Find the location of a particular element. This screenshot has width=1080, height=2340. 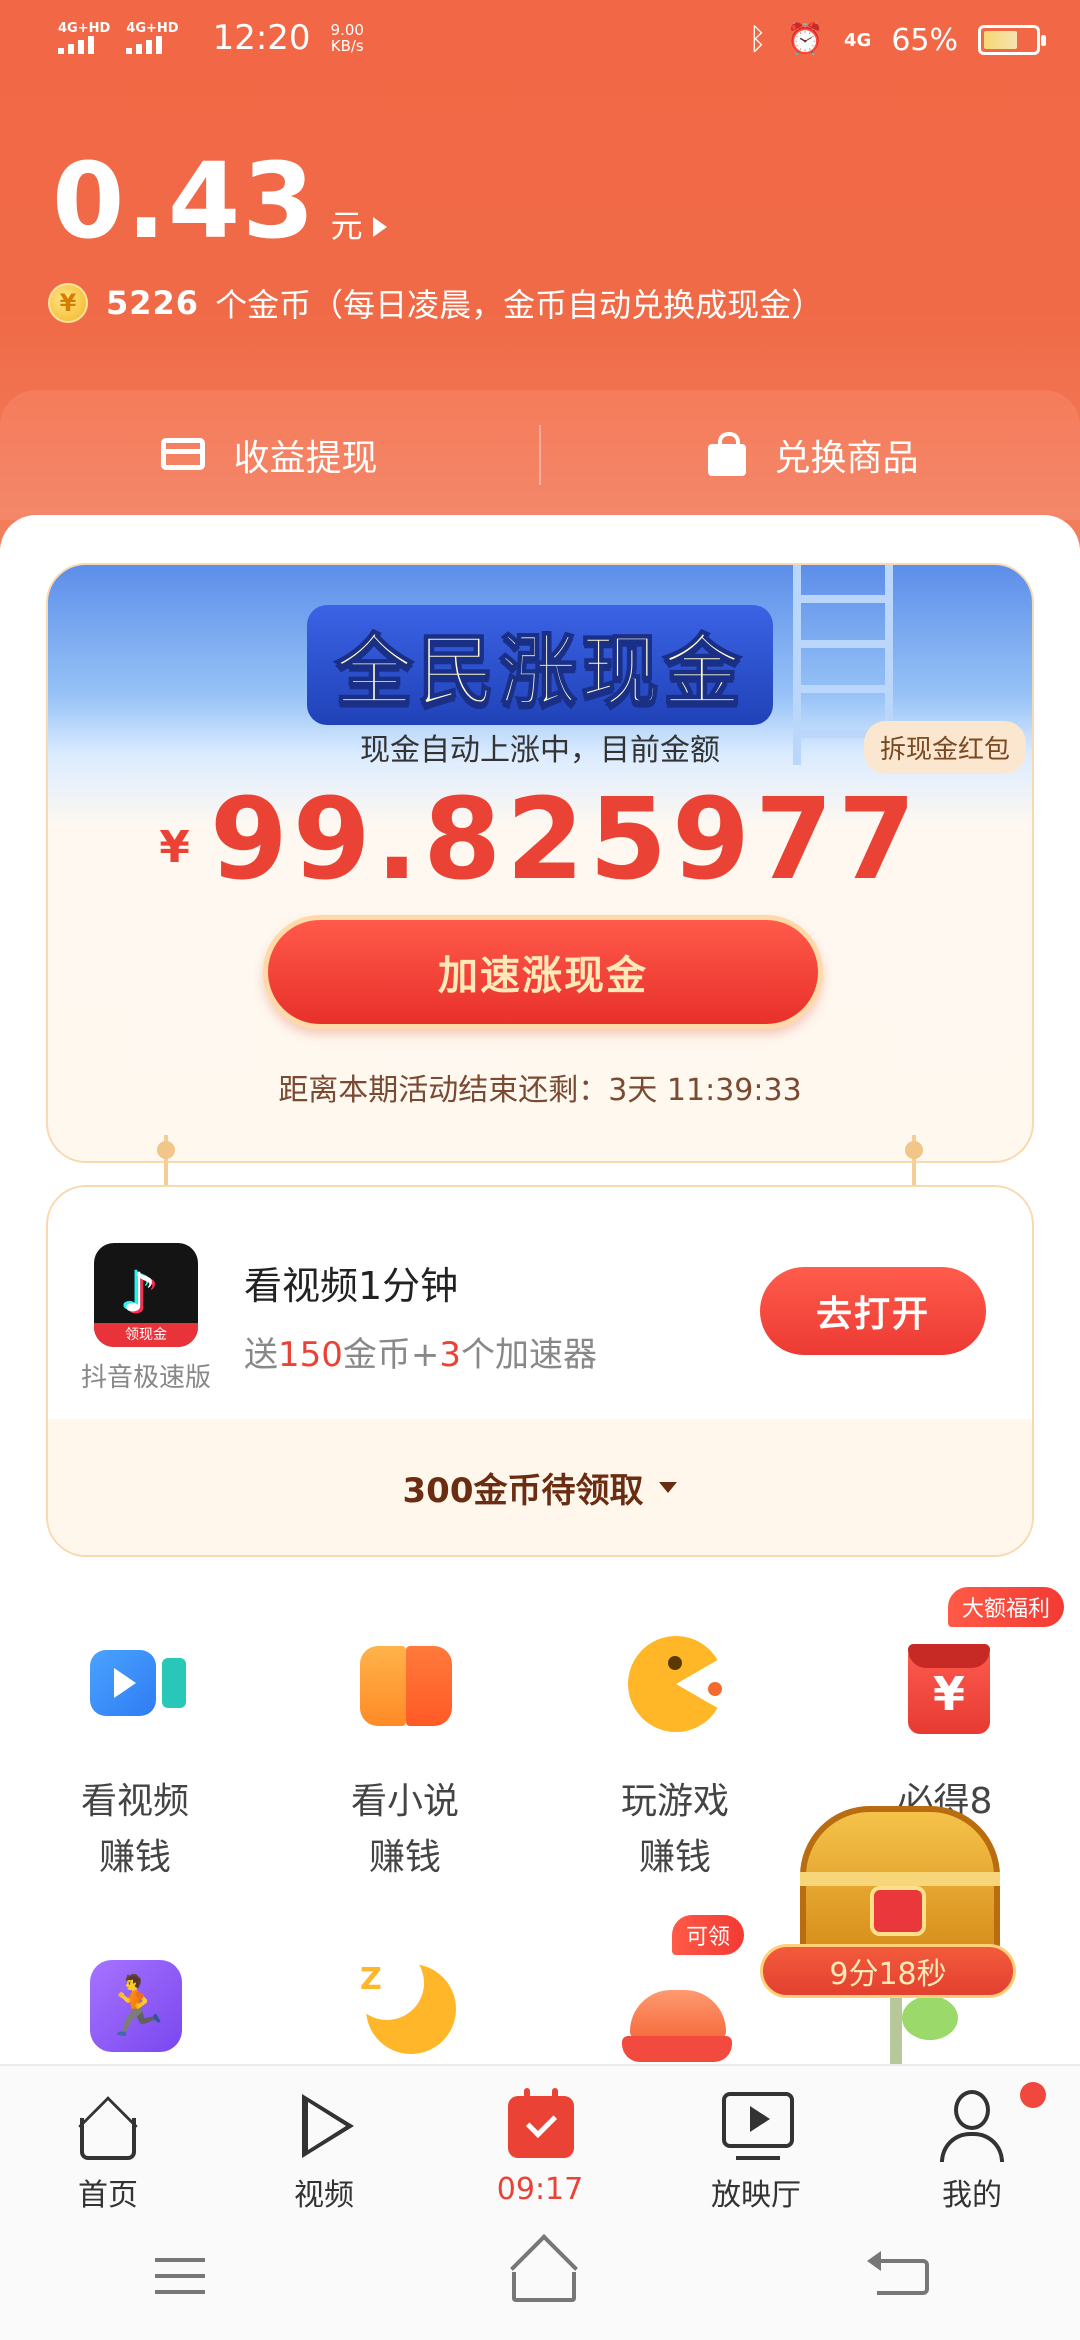

signal-2: 4G+HD is located at coordinates (152, 37).